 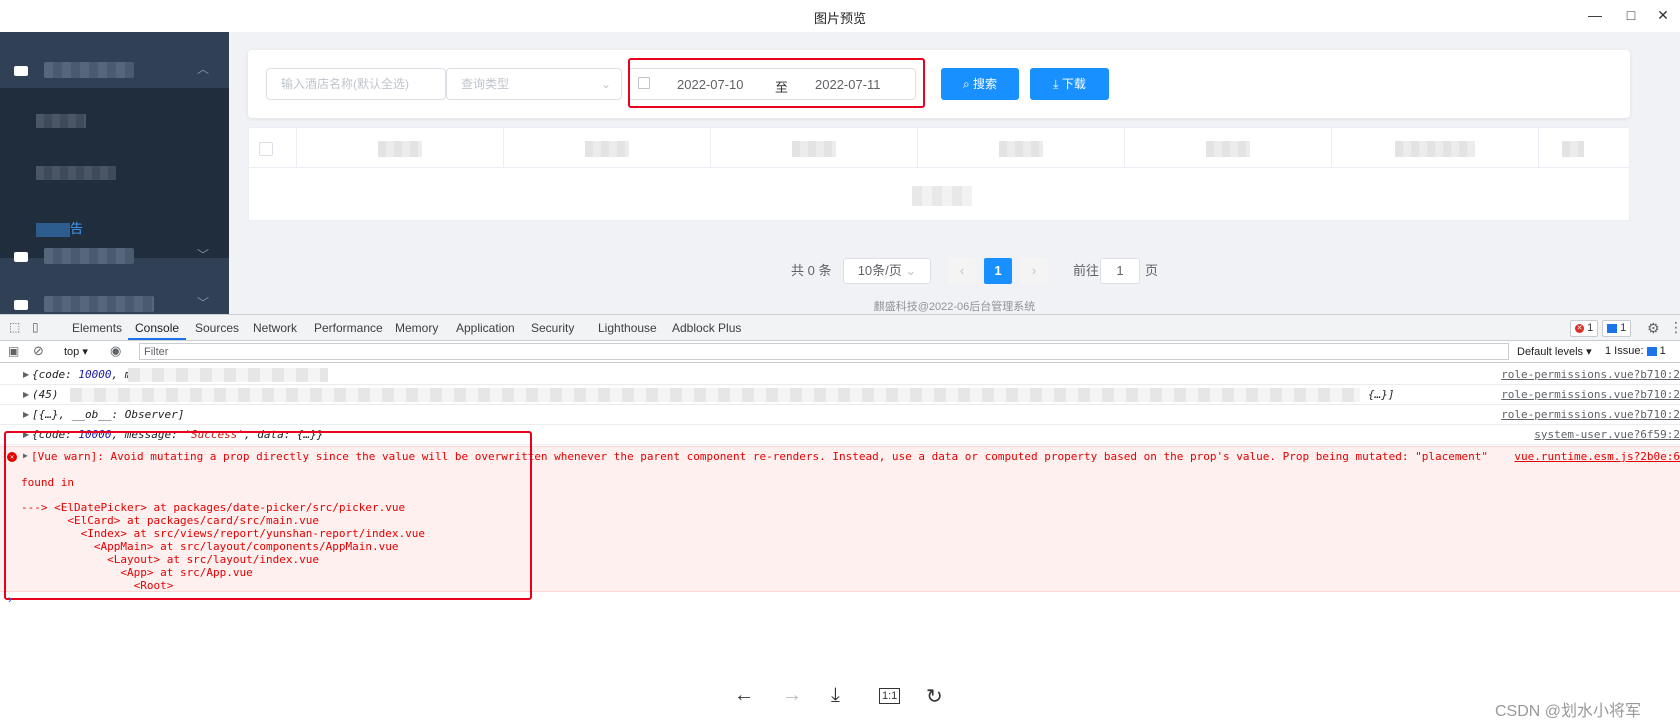 I want to click on rotate-button: ↻, so click(x=934, y=696).